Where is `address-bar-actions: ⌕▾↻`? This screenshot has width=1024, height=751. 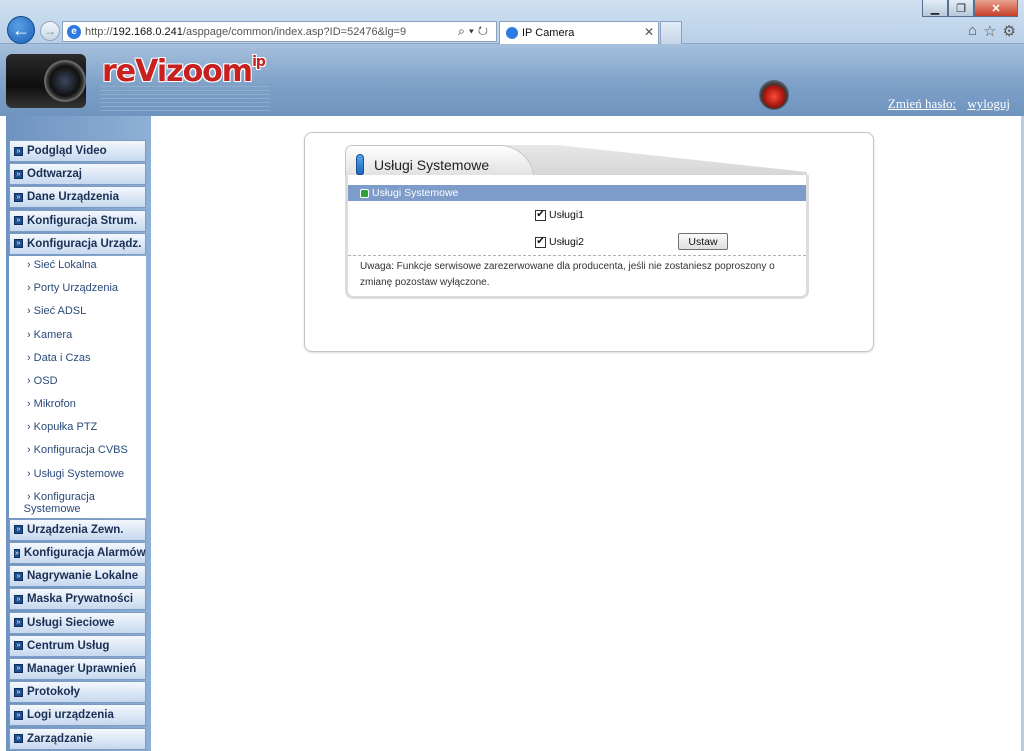 address-bar-actions: ⌕▾↻ is located at coordinates (475, 31).